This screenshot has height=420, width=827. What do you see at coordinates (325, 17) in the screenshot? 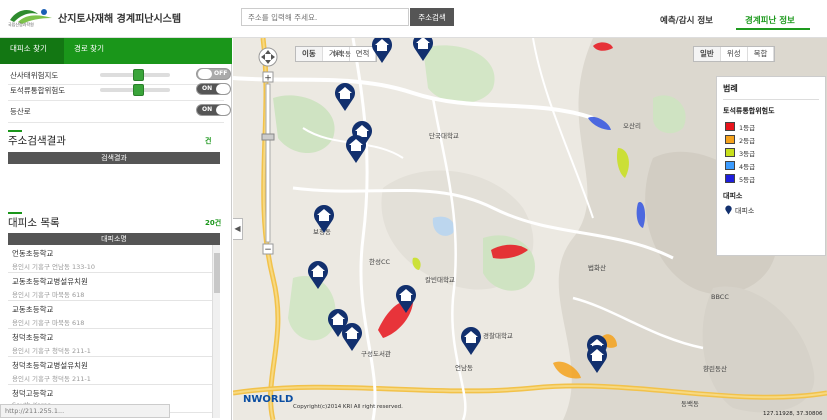
I see `address-search-input` at bounding box center [325, 17].